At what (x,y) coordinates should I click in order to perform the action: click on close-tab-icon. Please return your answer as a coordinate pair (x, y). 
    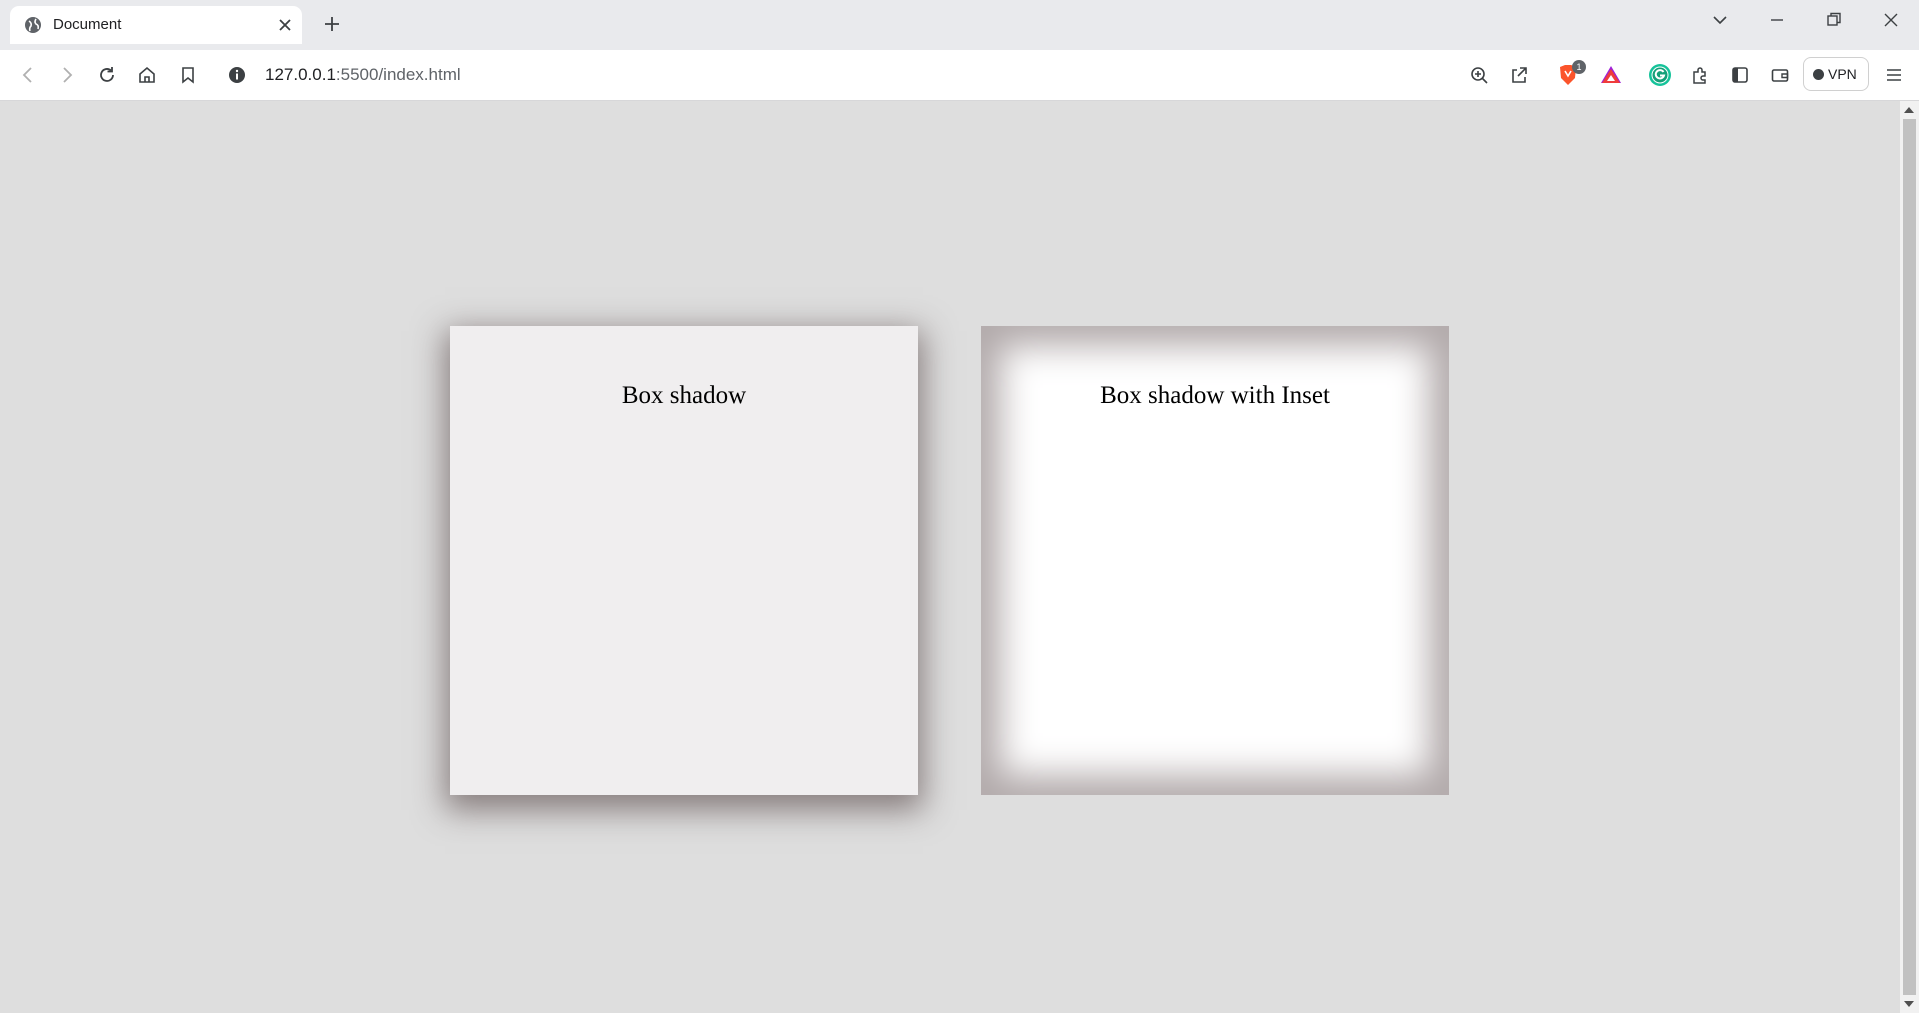
    Looking at the image, I should click on (285, 25).